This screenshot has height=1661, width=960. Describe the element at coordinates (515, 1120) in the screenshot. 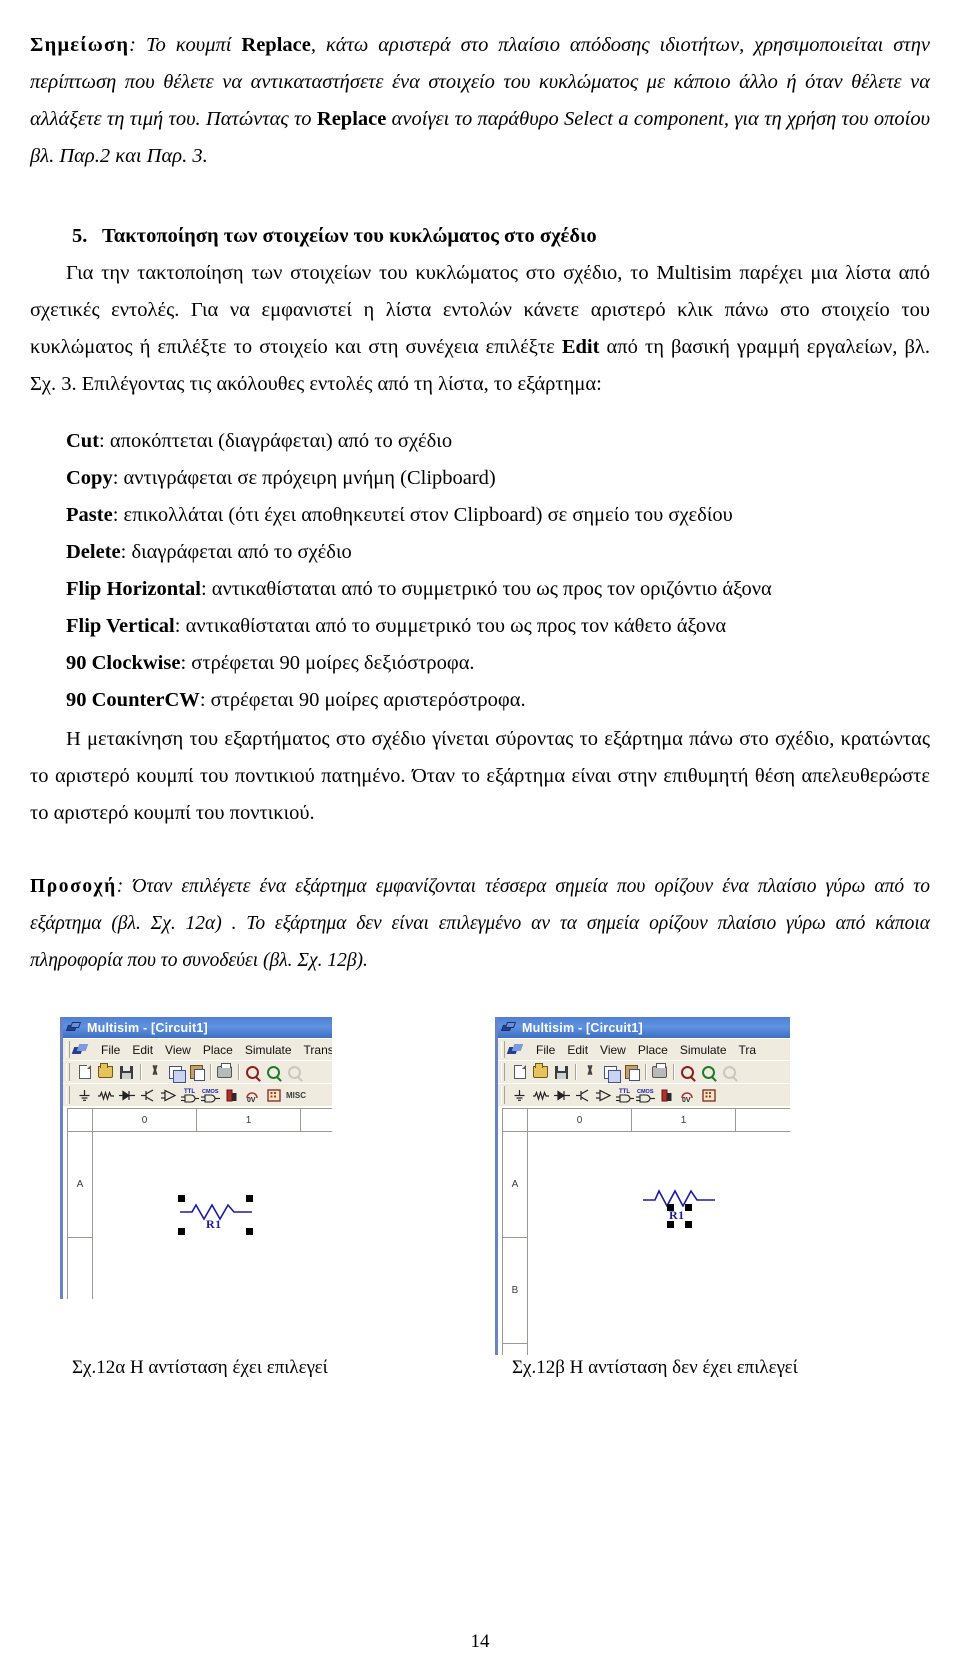

I see `ruler-corner` at that location.